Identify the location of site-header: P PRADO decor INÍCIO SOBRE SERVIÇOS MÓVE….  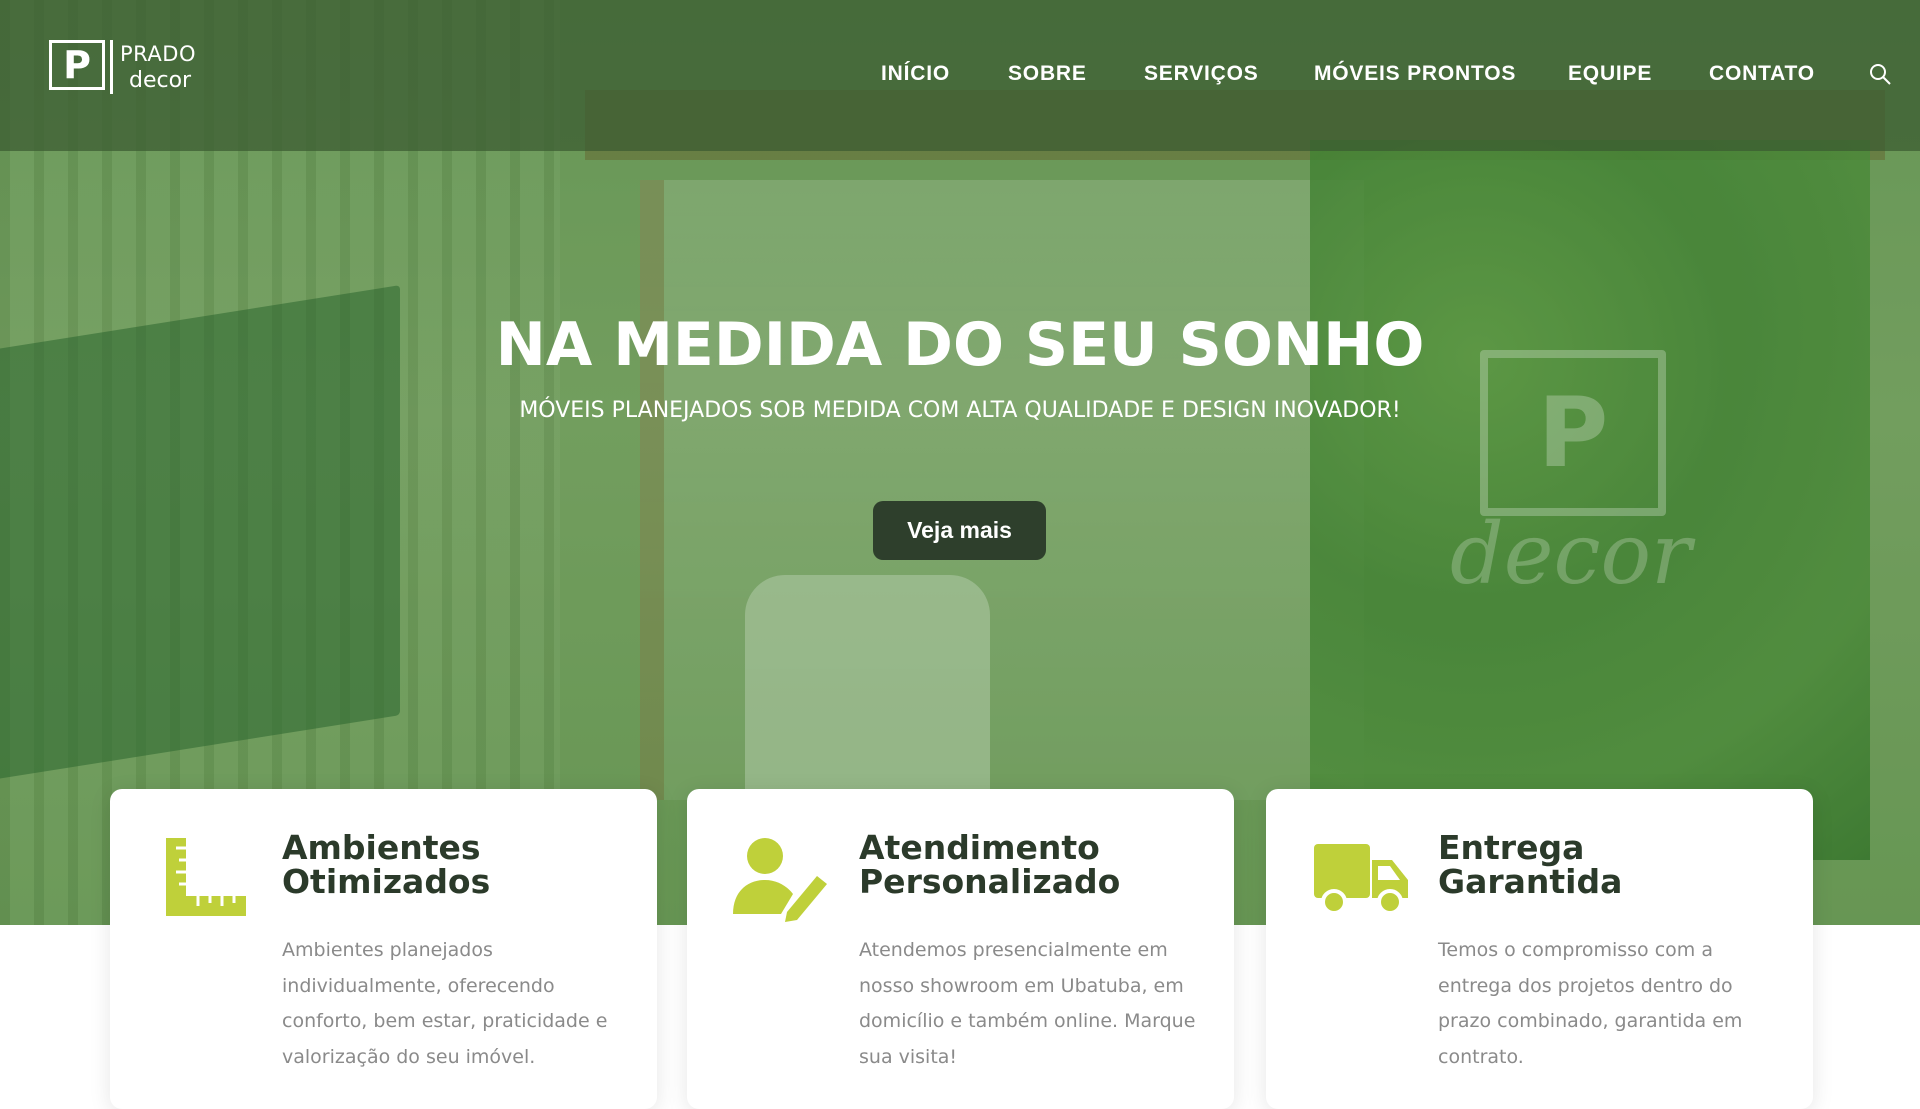
(960, 75).